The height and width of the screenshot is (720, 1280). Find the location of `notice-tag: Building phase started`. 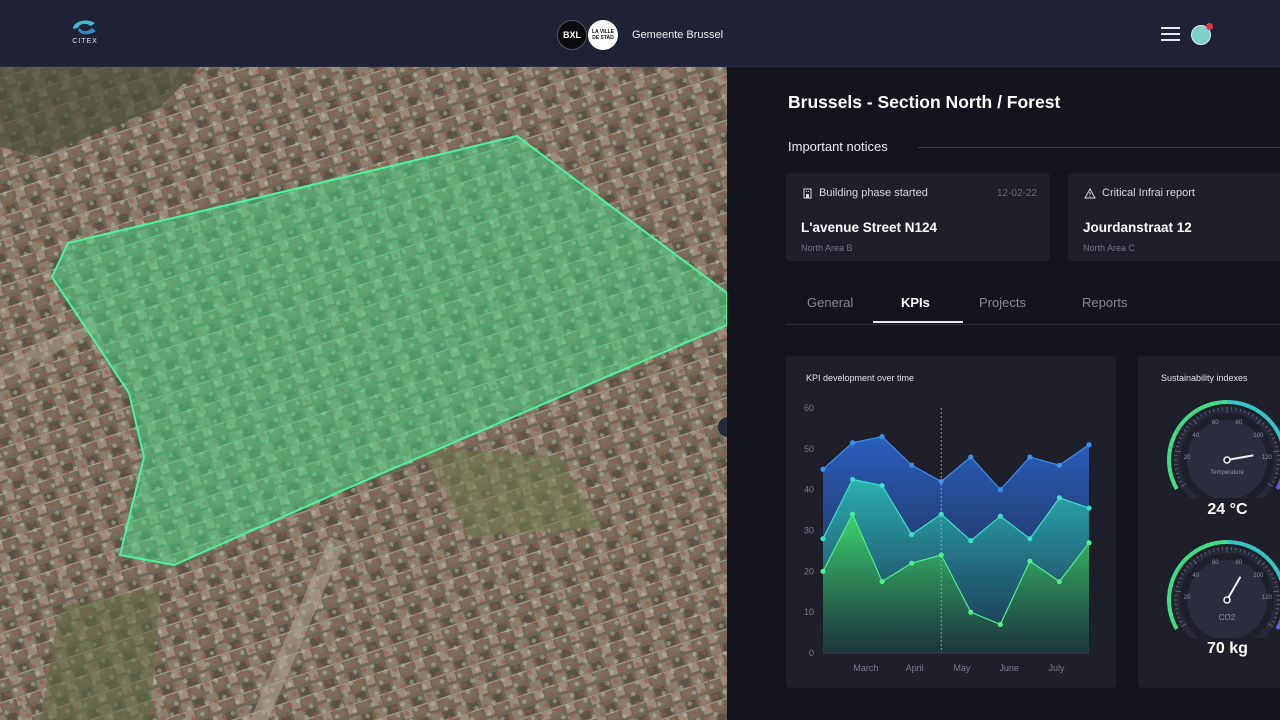

notice-tag: Building phase started is located at coordinates (865, 193).